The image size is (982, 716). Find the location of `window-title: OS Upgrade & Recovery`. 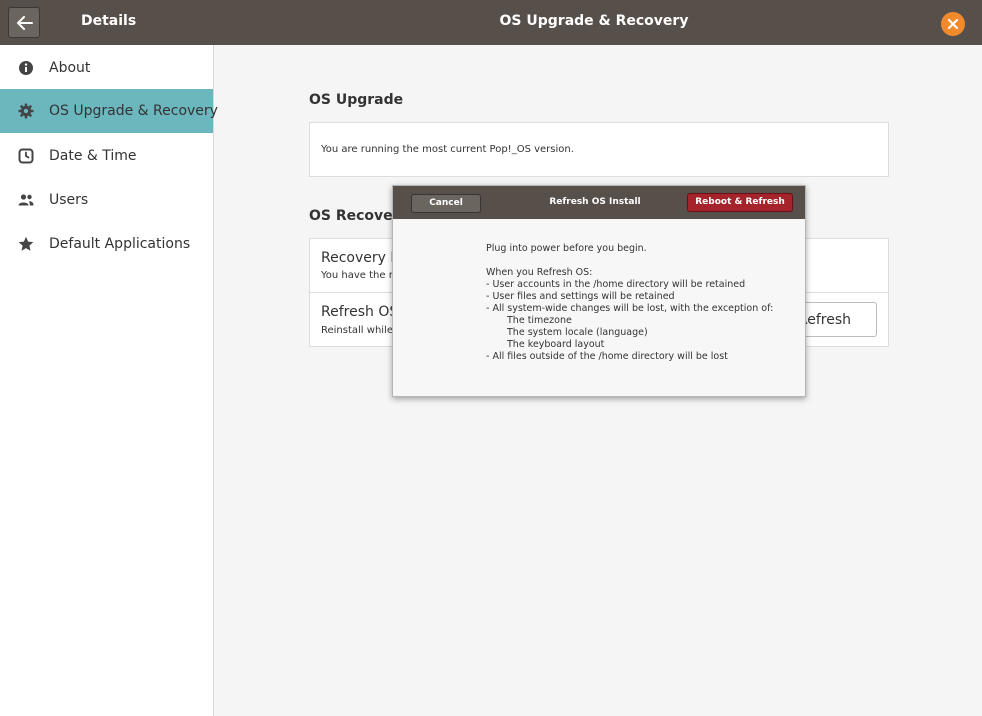

window-title: OS Upgrade & Recovery is located at coordinates (594, 21).